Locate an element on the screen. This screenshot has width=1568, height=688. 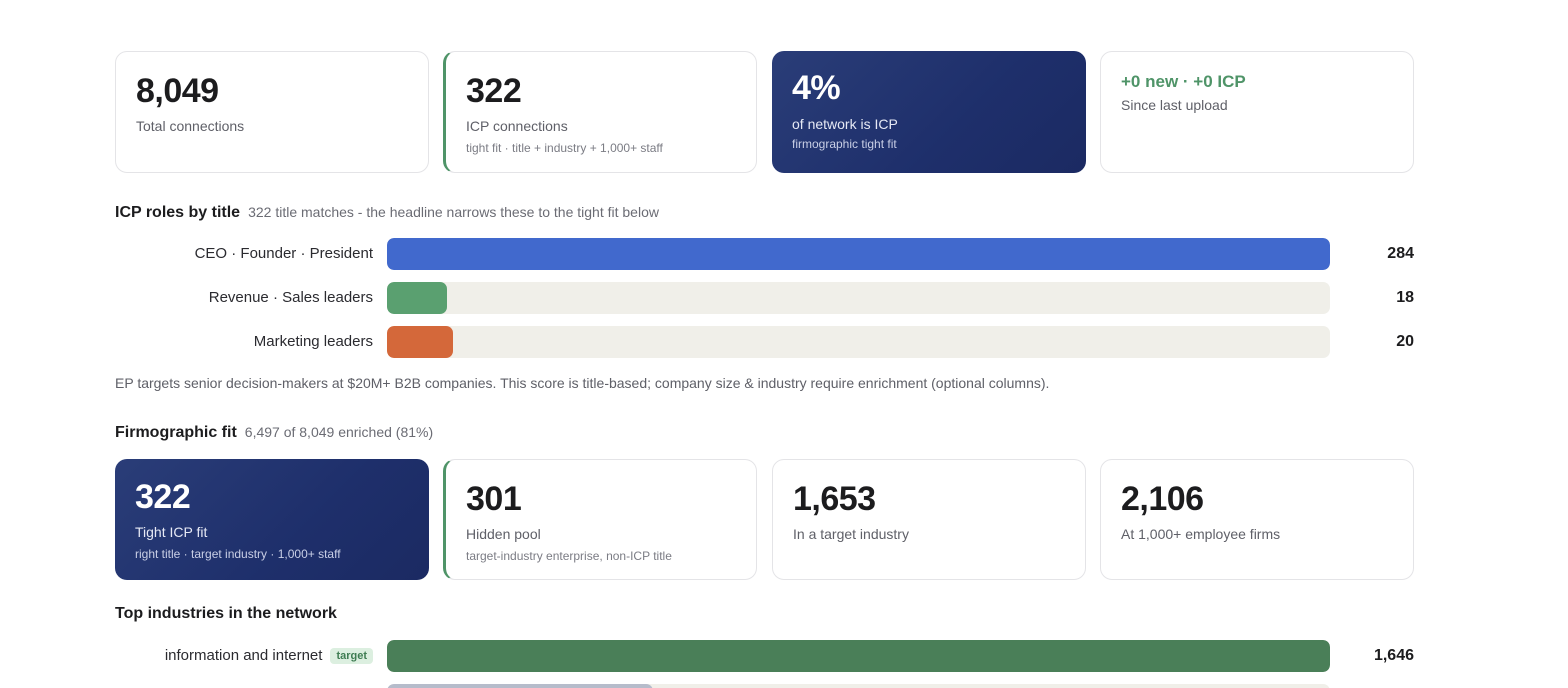
new-connections-delta: +0 new · +0 ICP is located at coordinates (1183, 81).